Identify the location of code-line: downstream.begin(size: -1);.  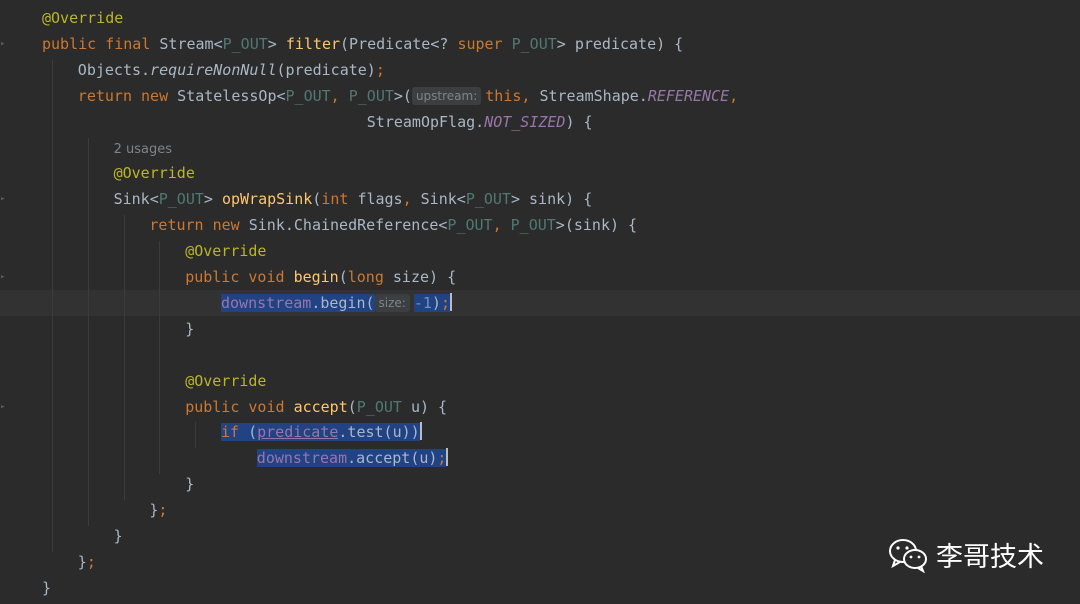
(540, 302).